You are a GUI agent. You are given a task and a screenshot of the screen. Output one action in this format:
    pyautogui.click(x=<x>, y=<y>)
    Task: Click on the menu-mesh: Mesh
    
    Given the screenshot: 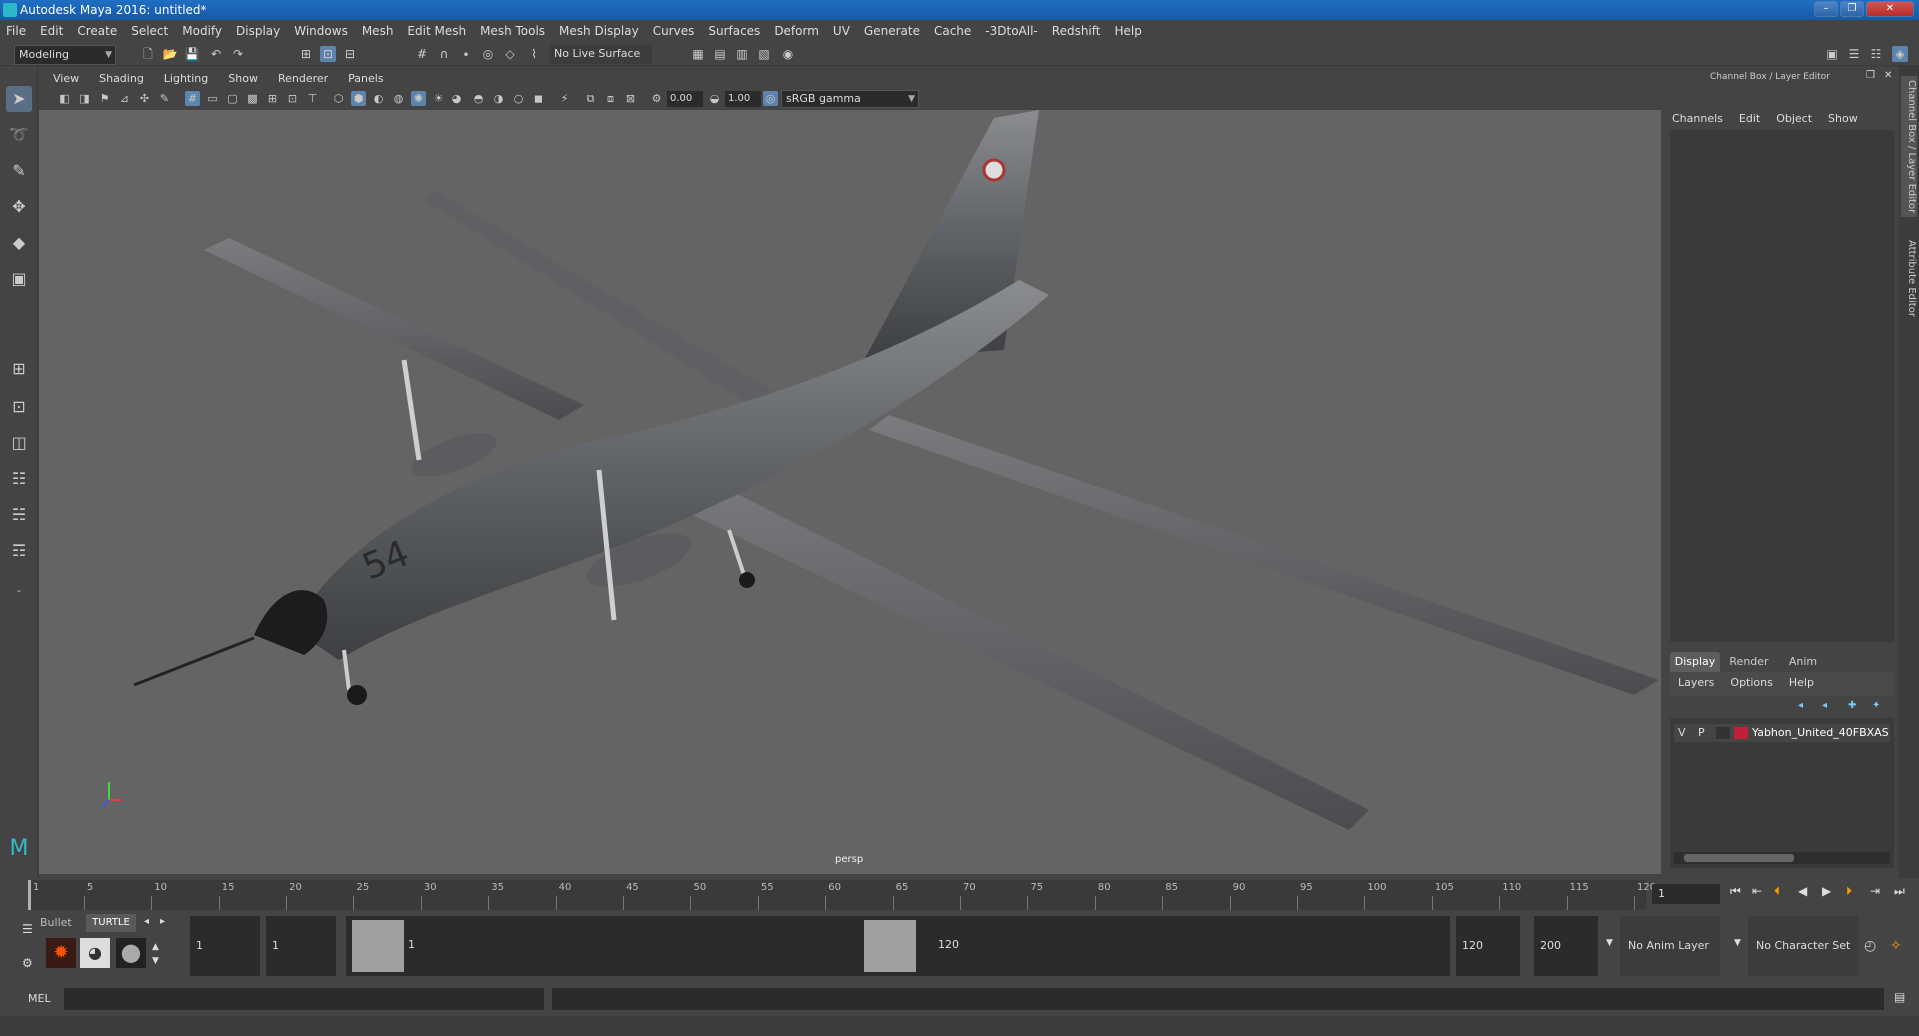 What is the action you would take?
    pyautogui.click(x=378, y=31)
    